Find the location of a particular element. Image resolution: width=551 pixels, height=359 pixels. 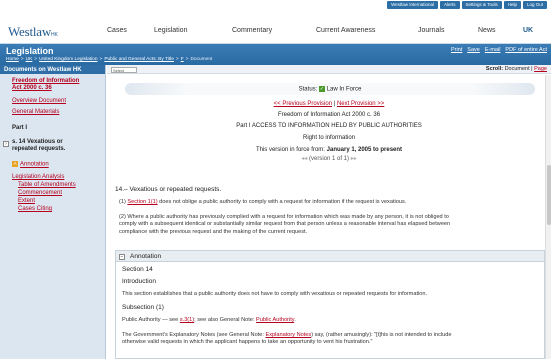

pdf-entire-act-button: PDF of entire Act is located at coordinates (526, 50).